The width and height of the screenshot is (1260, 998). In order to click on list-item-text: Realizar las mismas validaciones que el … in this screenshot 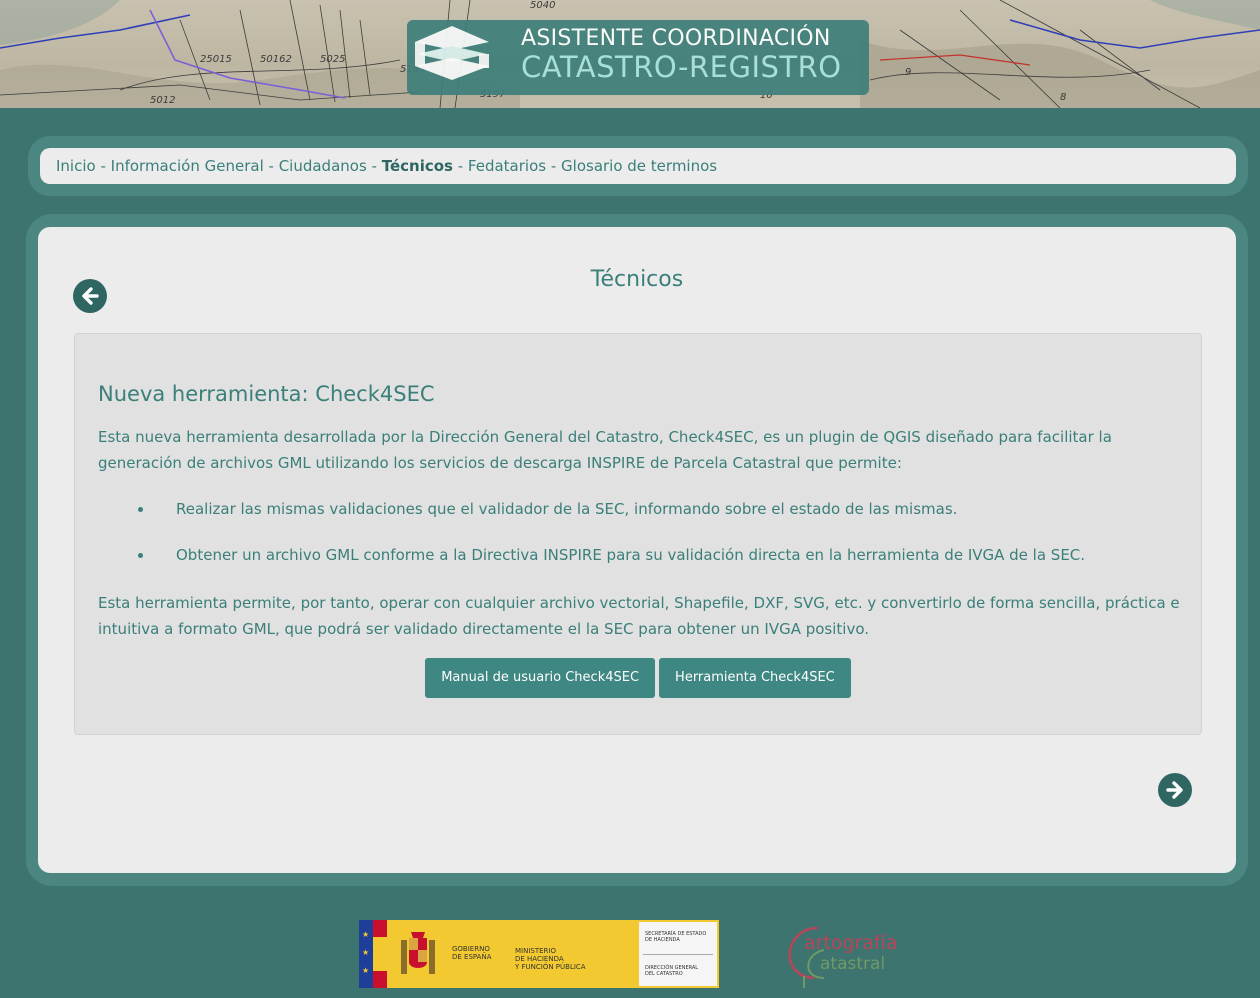, I will do `click(567, 509)`.